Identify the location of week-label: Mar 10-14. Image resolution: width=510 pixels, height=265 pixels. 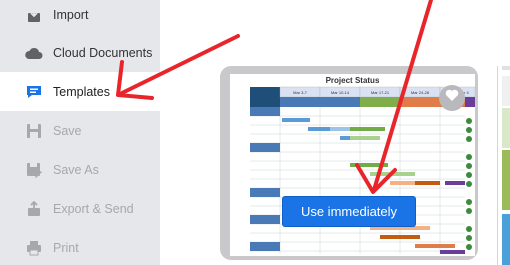
(340, 92).